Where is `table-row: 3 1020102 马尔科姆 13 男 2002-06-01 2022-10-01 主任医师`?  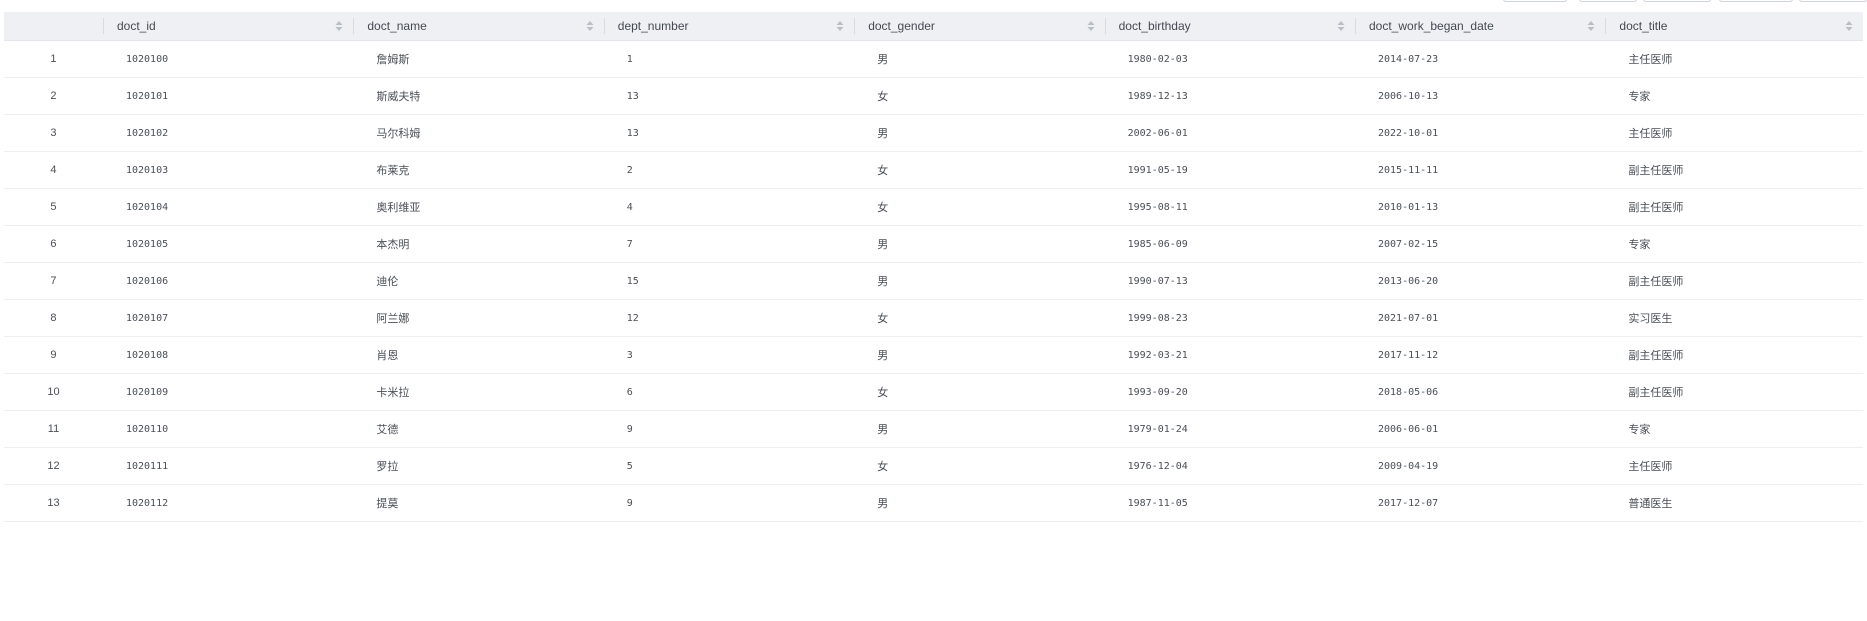 table-row: 3 1020102 马尔科姆 13 男 2002-06-01 2022-10-01 主任医师 is located at coordinates (933, 133).